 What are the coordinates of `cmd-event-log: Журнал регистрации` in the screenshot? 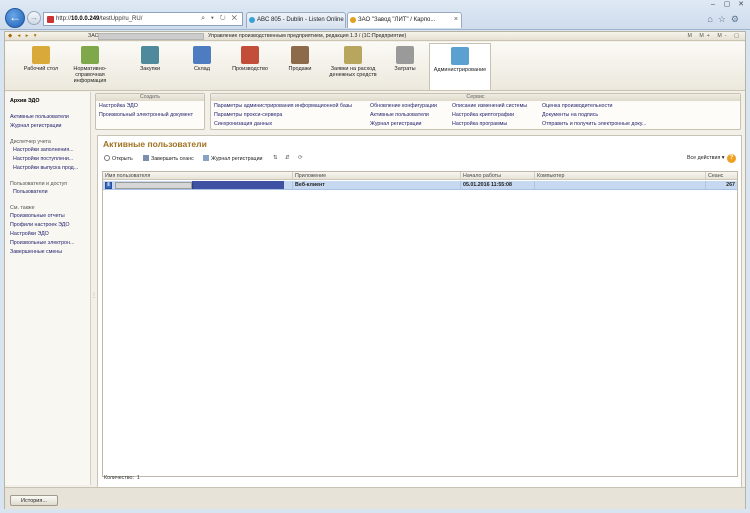 It's located at (396, 124).